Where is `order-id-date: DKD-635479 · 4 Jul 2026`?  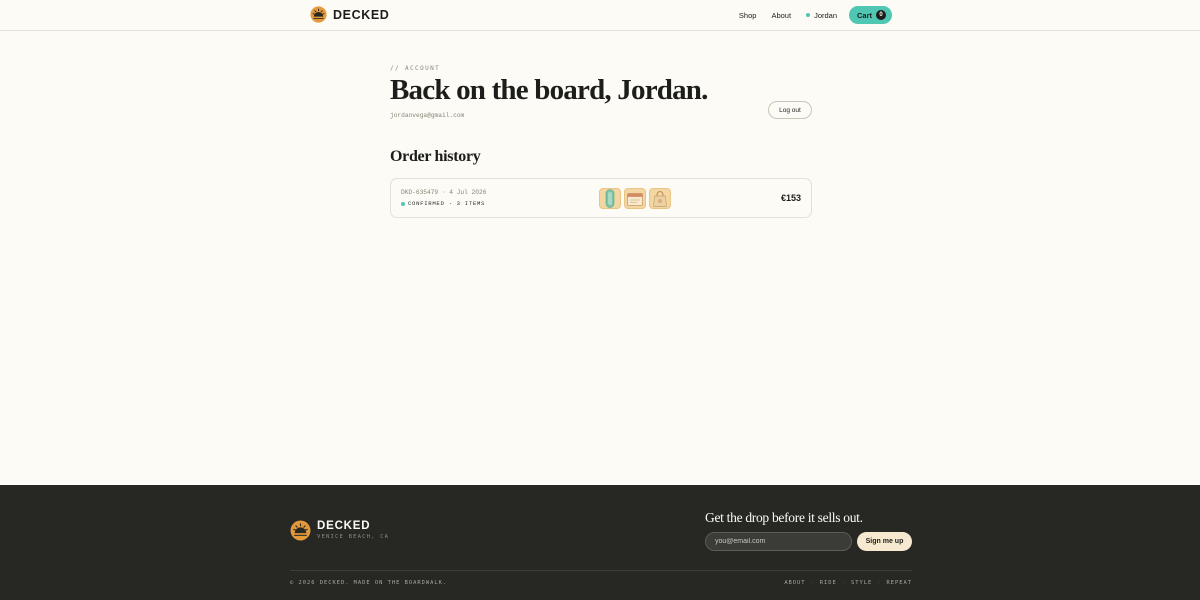
order-id-date: DKD-635479 · 4 Jul 2026 is located at coordinates (444, 192).